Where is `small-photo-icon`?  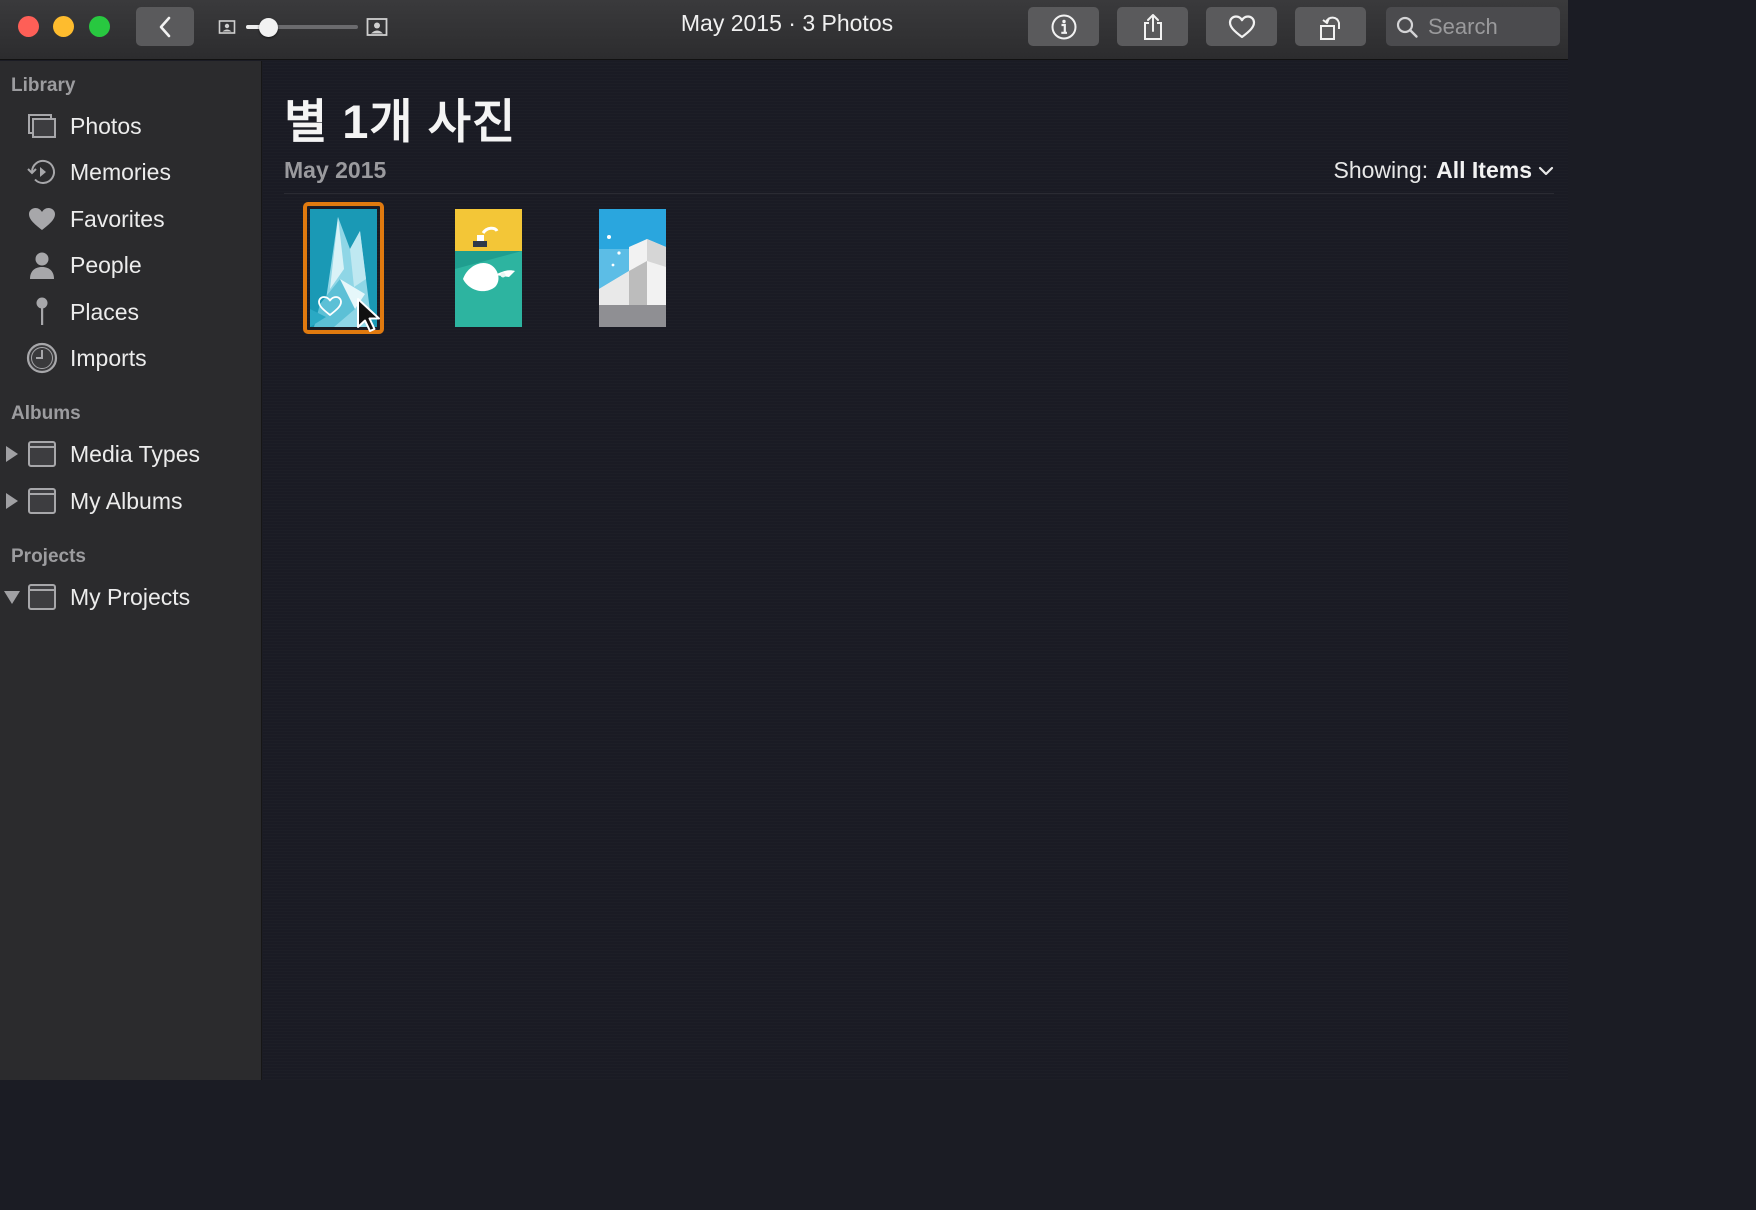
small-photo-icon is located at coordinates (227, 27).